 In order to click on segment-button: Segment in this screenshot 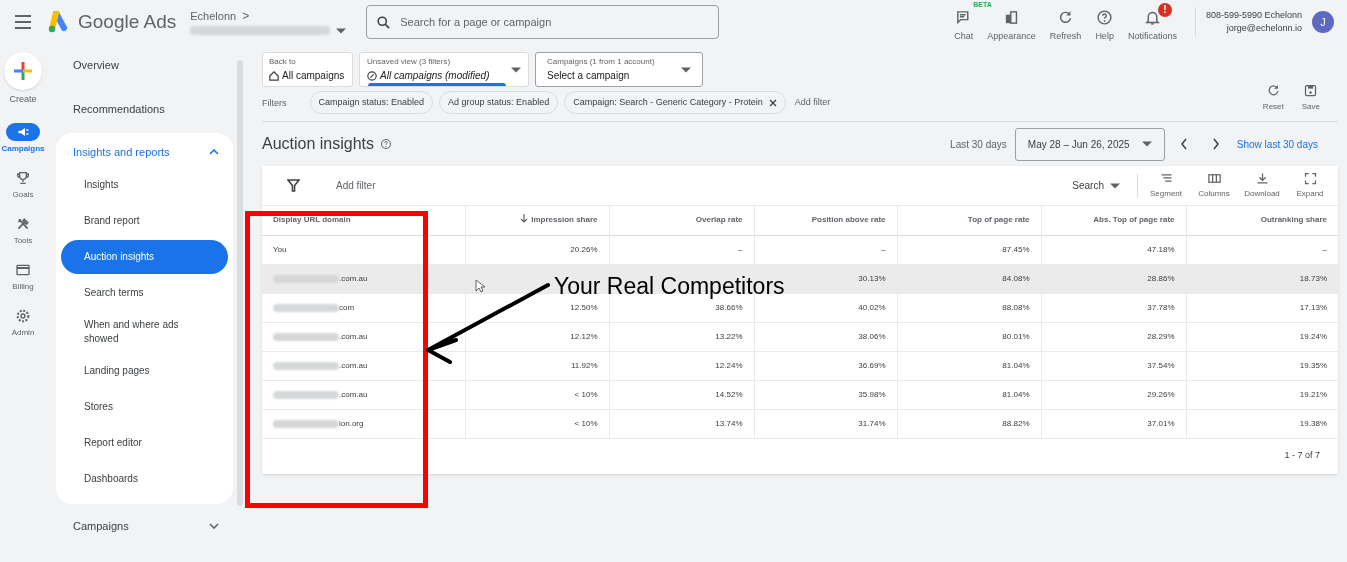, I will do `click(1166, 185)`.